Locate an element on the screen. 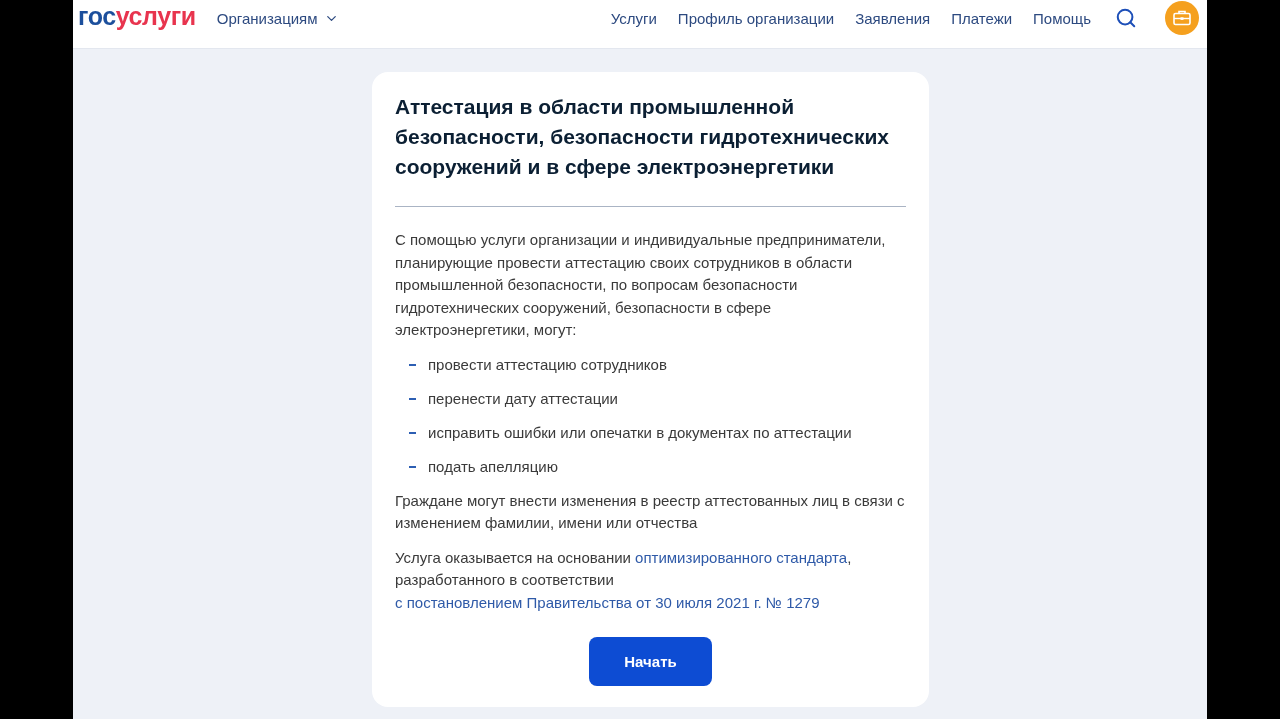 This screenshot has height=719, width=1280. list-item-text: провести аттестацию сотрудников is located at coordinates (547, 364).